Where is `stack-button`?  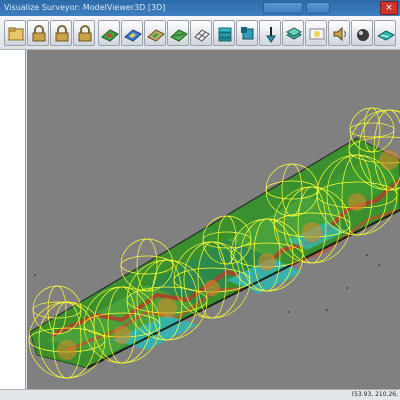 stack-button is located at coordinates (224, 33).